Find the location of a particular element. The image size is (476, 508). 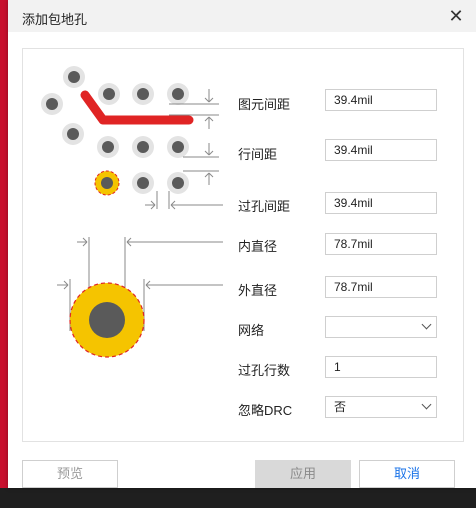

inner-diameter-input: 78.7mil is located at coordinates (381, 244).